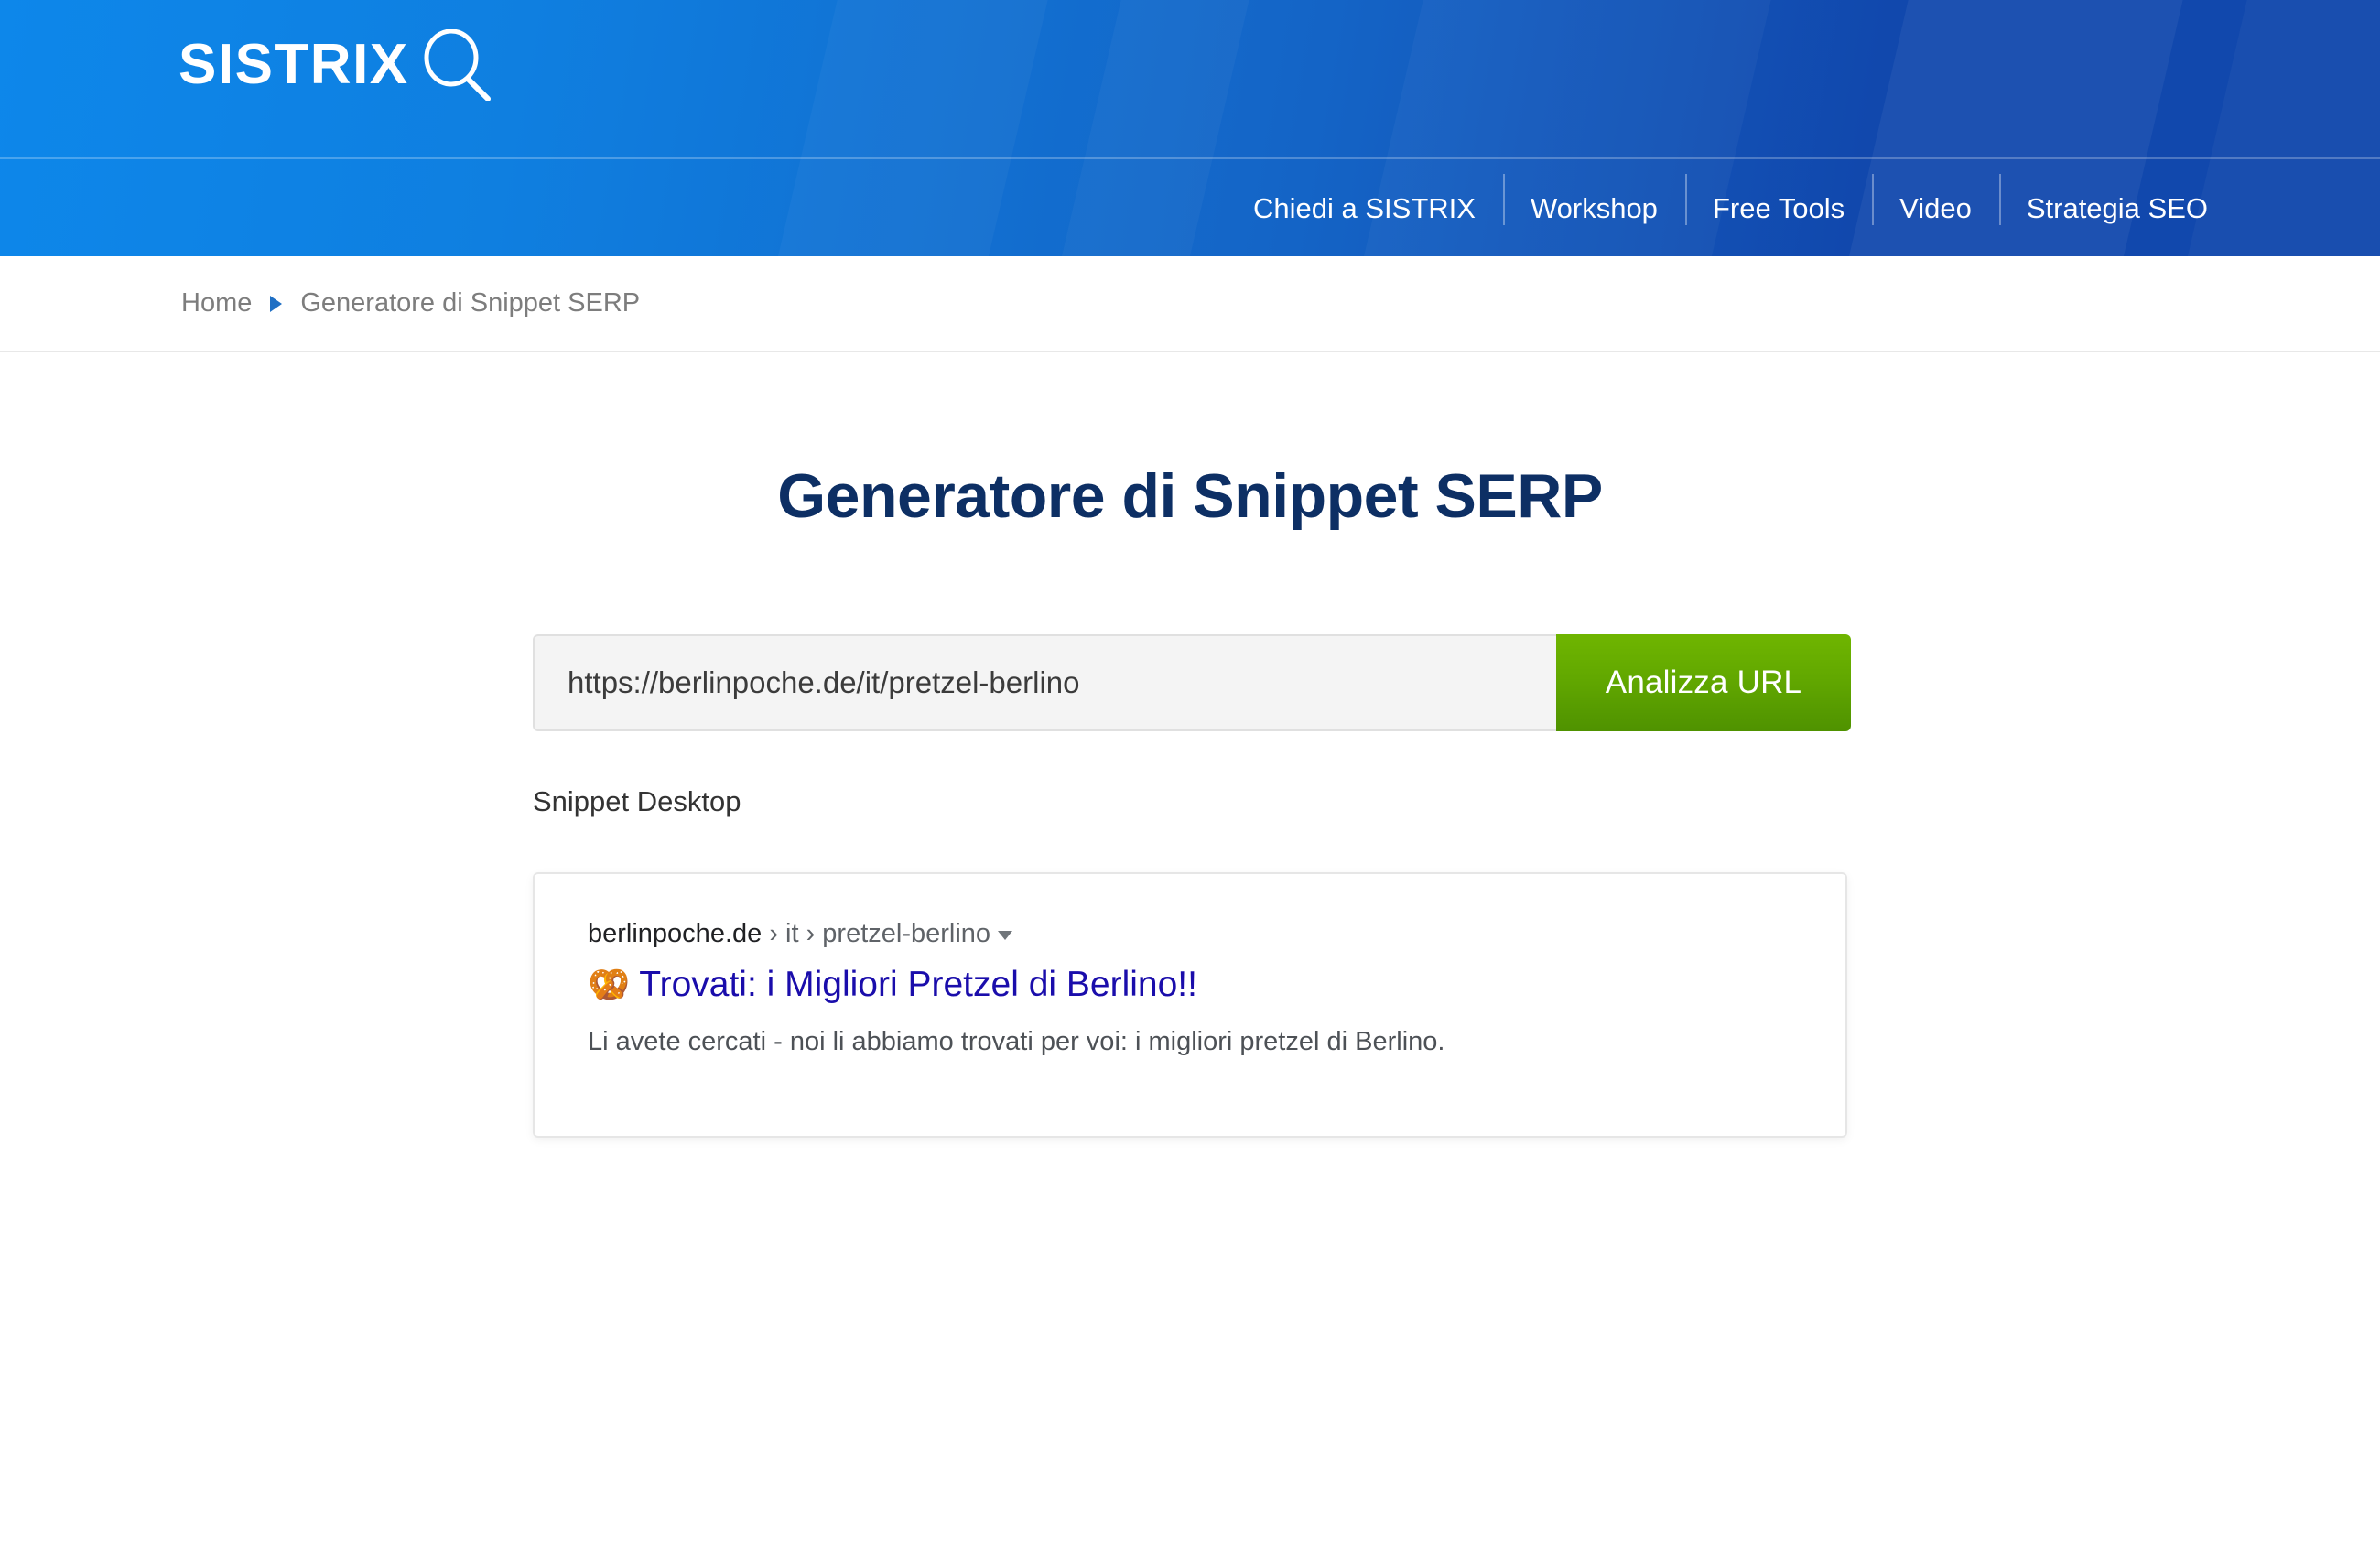 The height and width of the screenshot is (1556, 2380). What do you see at coordinates (609, 984) in the screenshot?
I see `pretzel-emoji-icon: 🥨` at bounding box center [609, 984].